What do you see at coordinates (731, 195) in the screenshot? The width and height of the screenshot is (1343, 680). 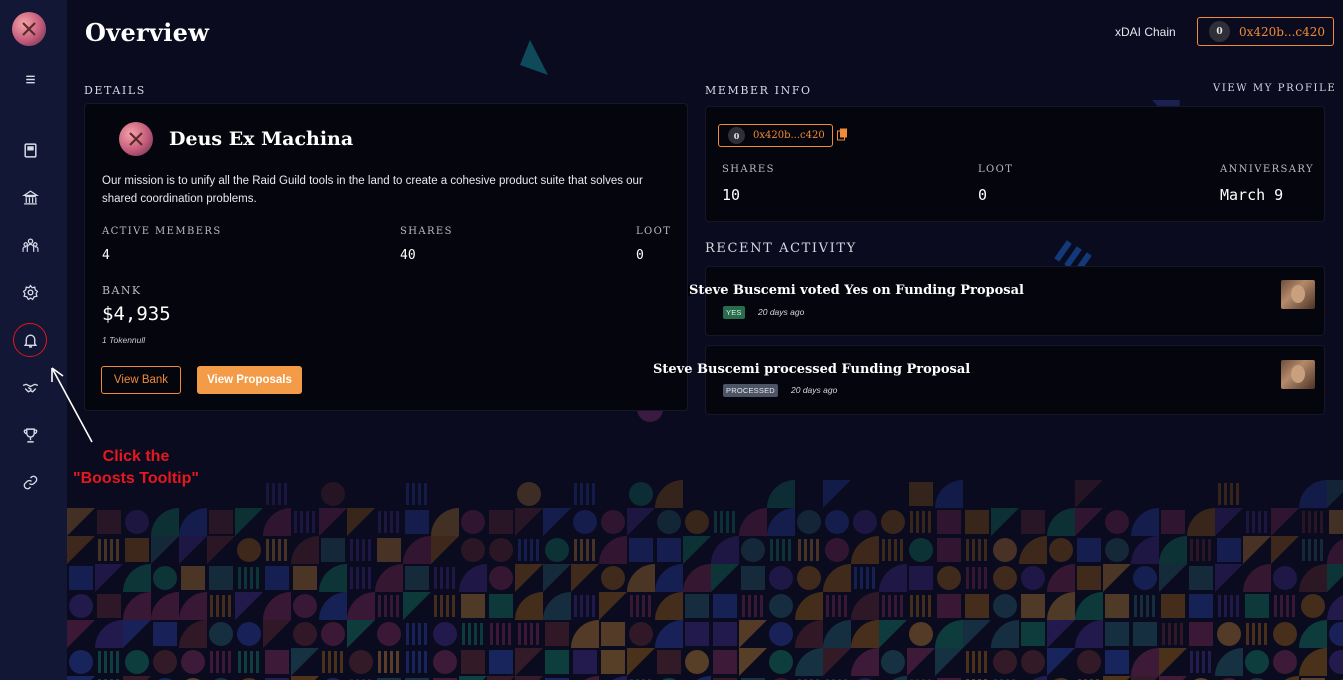 I see `member-shares-value: 10` at bounding box center [731, 195].